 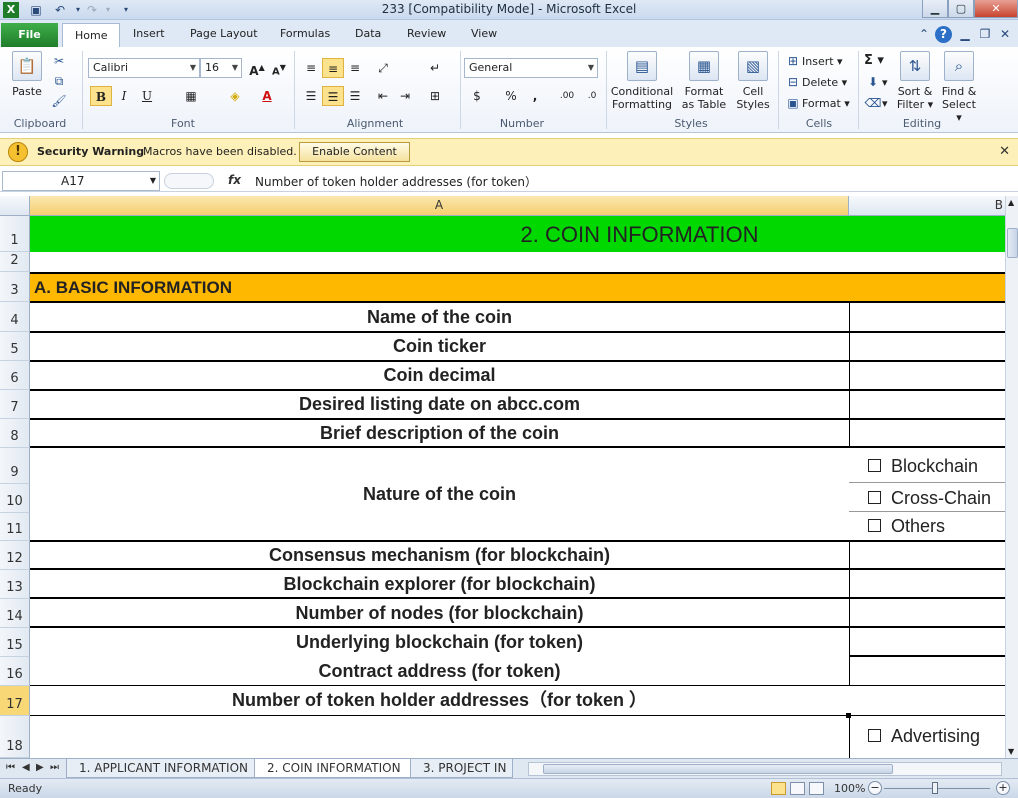 I want to click on cut-button: ✂, so click(x=59, y=61).